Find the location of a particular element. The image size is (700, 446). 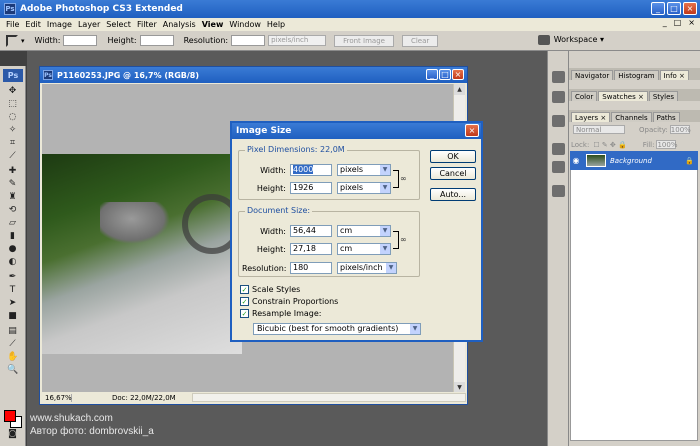

foreground-color-swatch is located at coordinates (10, 416).